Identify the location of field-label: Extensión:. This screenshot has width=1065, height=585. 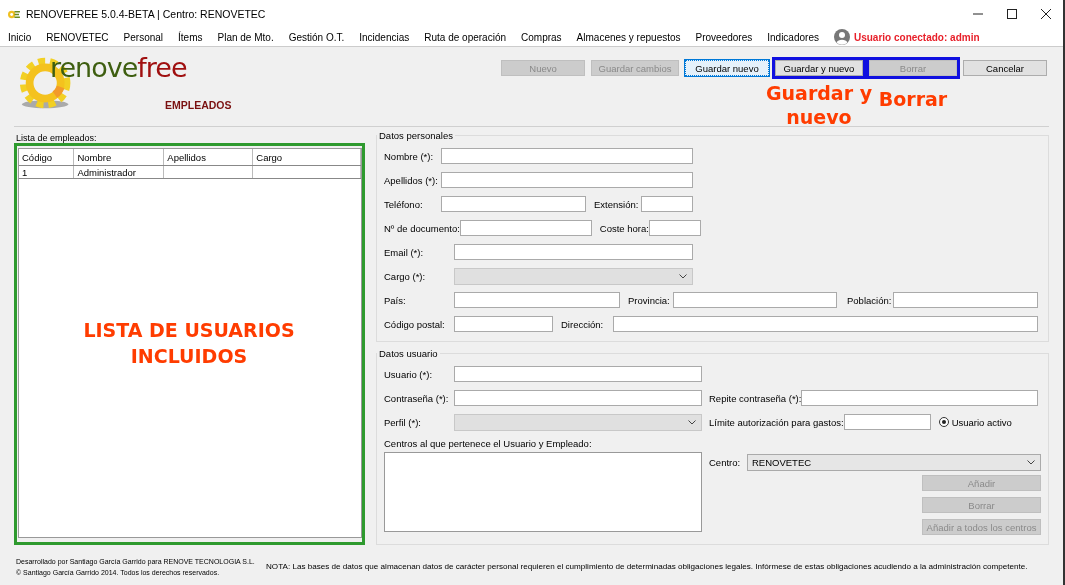
(617, 204).